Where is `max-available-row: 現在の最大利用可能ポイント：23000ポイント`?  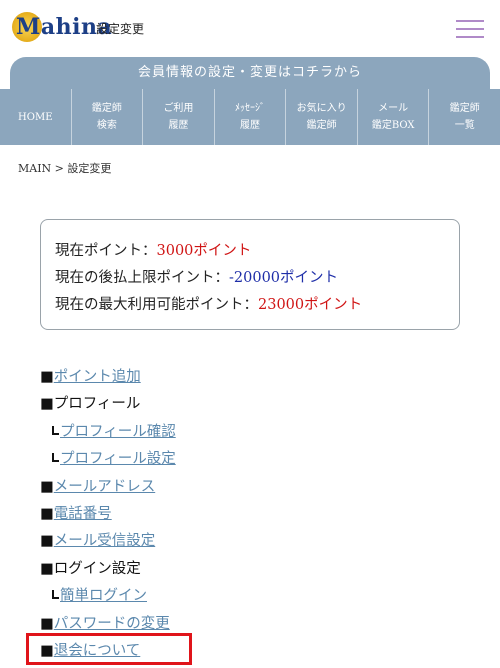
max-available-row: 現在の最大利用可能ポイント：23000ポイント is located at coordinates (257, 305).